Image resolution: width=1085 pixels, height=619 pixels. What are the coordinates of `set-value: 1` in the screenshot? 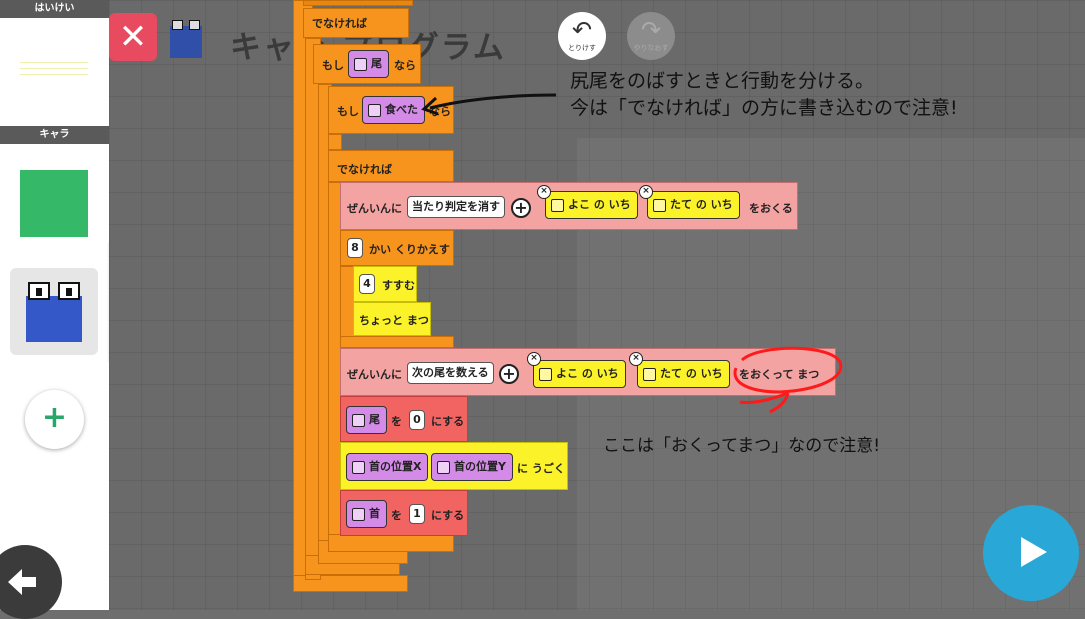 It's located at (417, 514).